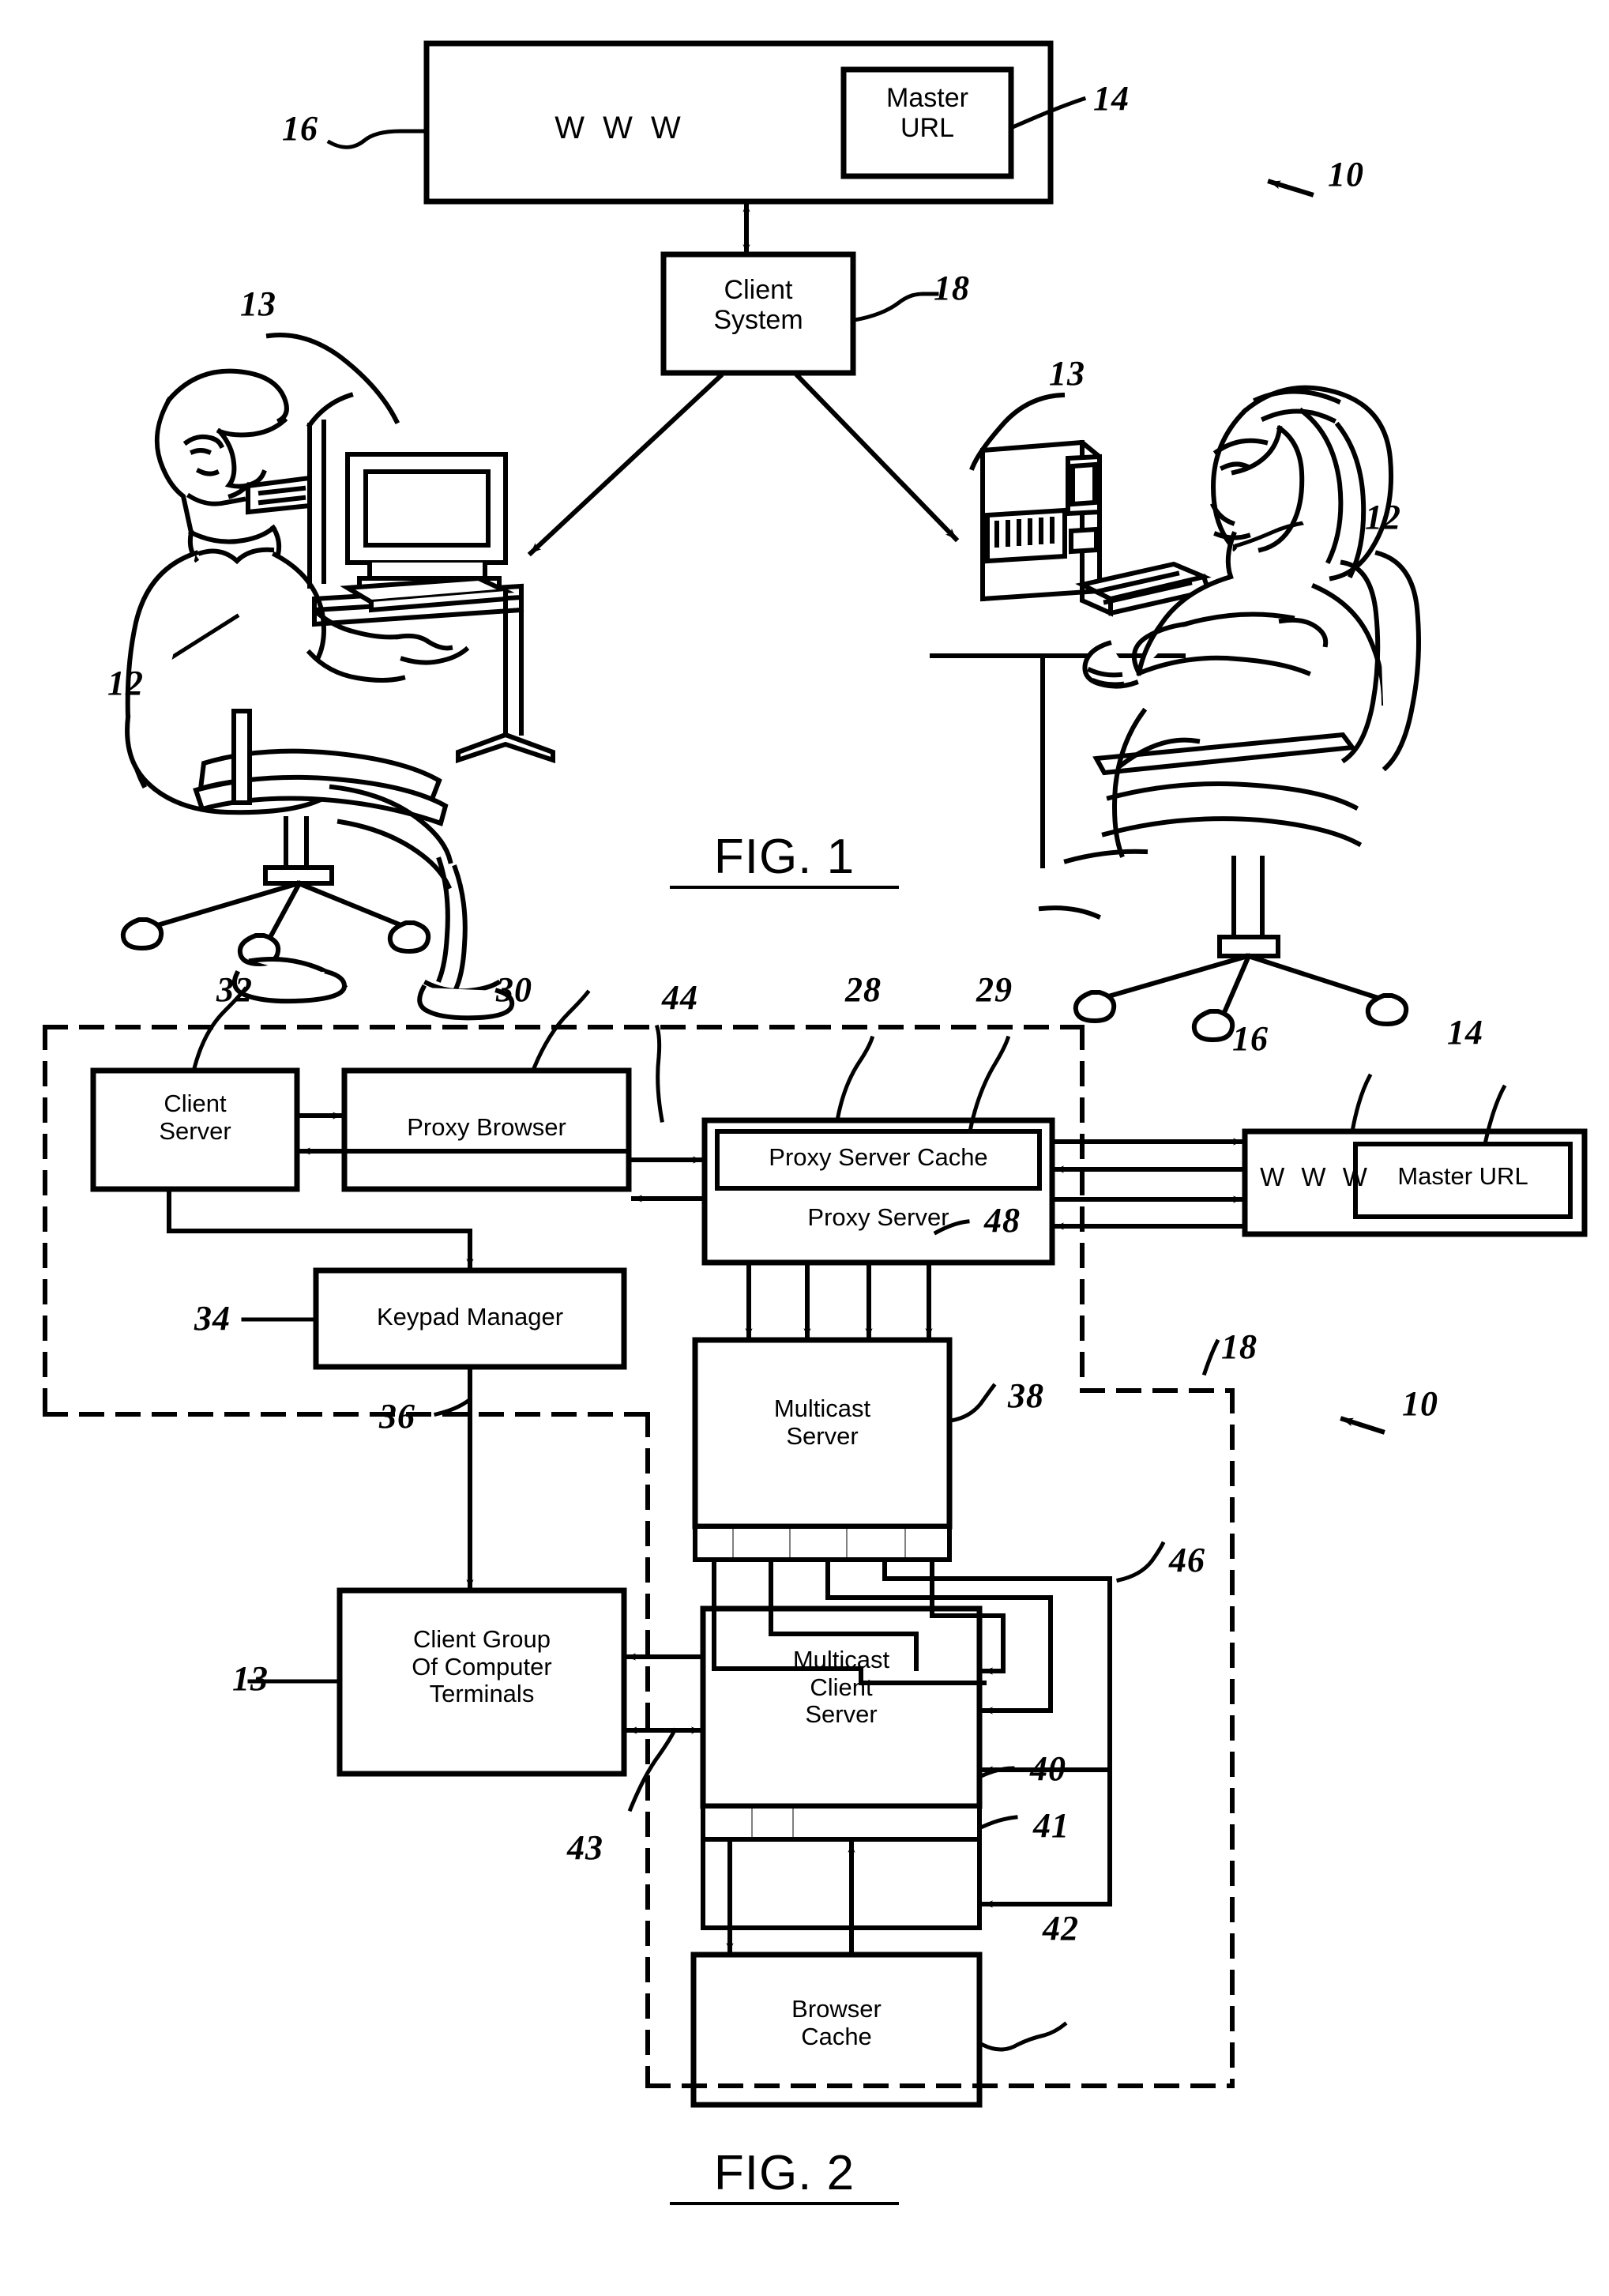  Describe the element at coordinates (784, 2176) in the screenshot. I see `fig2-caption: FIG. 2` at that location.